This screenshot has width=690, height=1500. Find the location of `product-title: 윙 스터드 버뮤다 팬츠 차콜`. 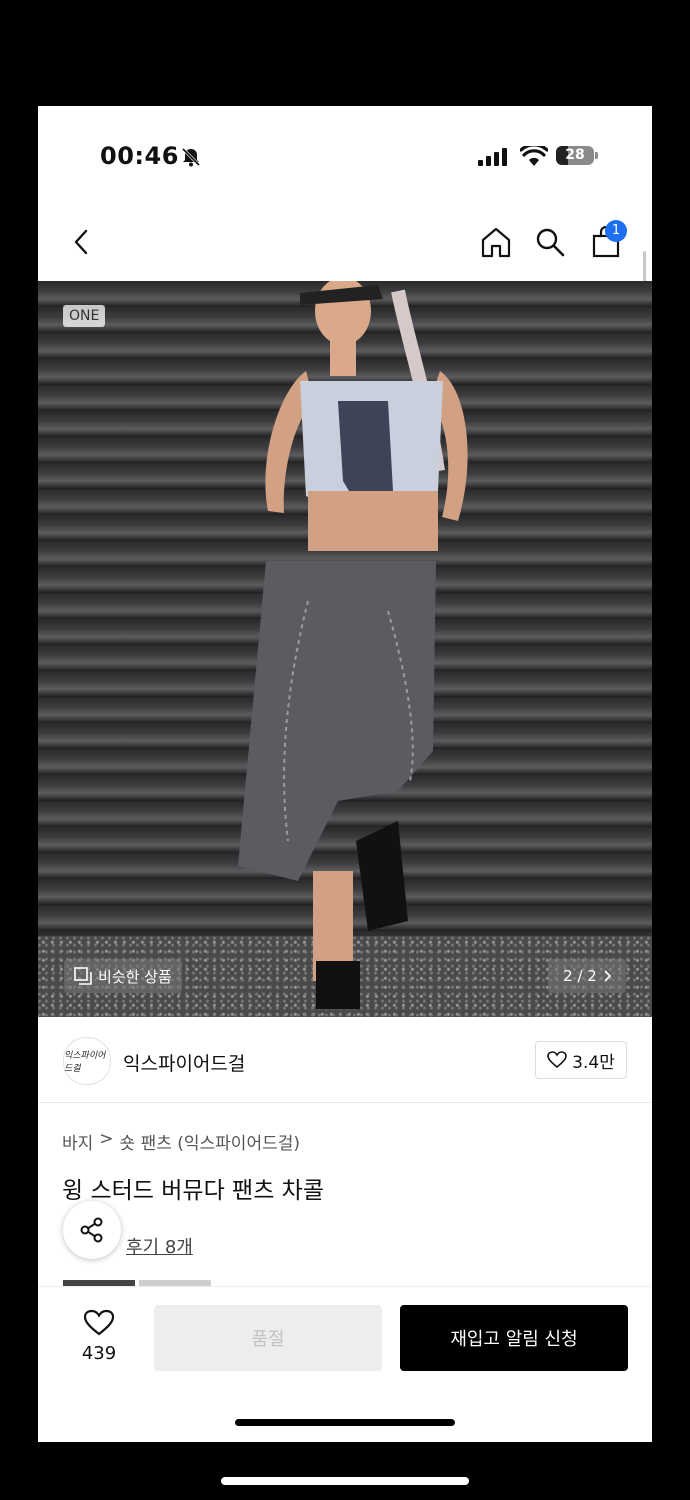

product-title: 윙 스터드 버뮤다 팬츠 차콜 is located at coordinates (193, 1191).